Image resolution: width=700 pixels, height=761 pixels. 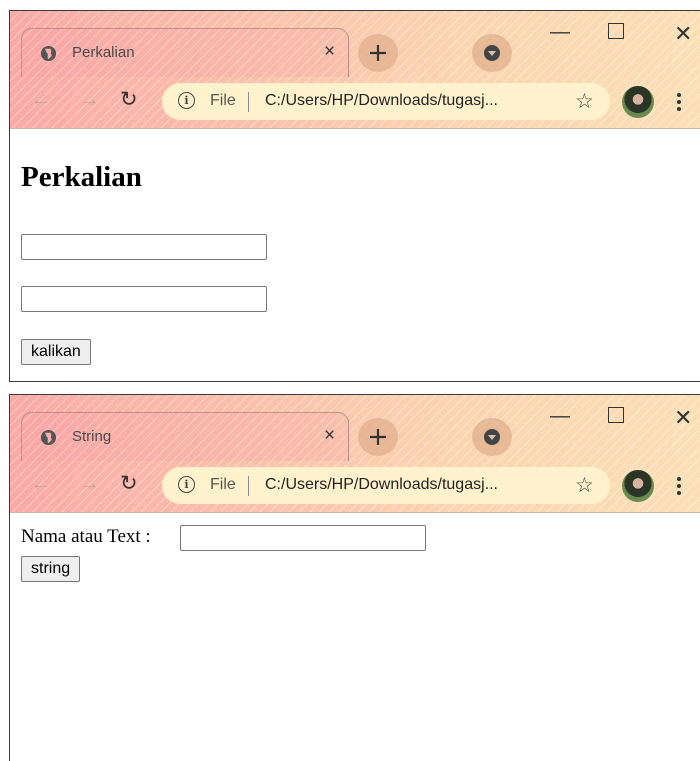 What do you see at coordinates (86, 536) in the screenshot?
I see `text-field-label: Nama atau Text :` at bounding box center [86, 536].